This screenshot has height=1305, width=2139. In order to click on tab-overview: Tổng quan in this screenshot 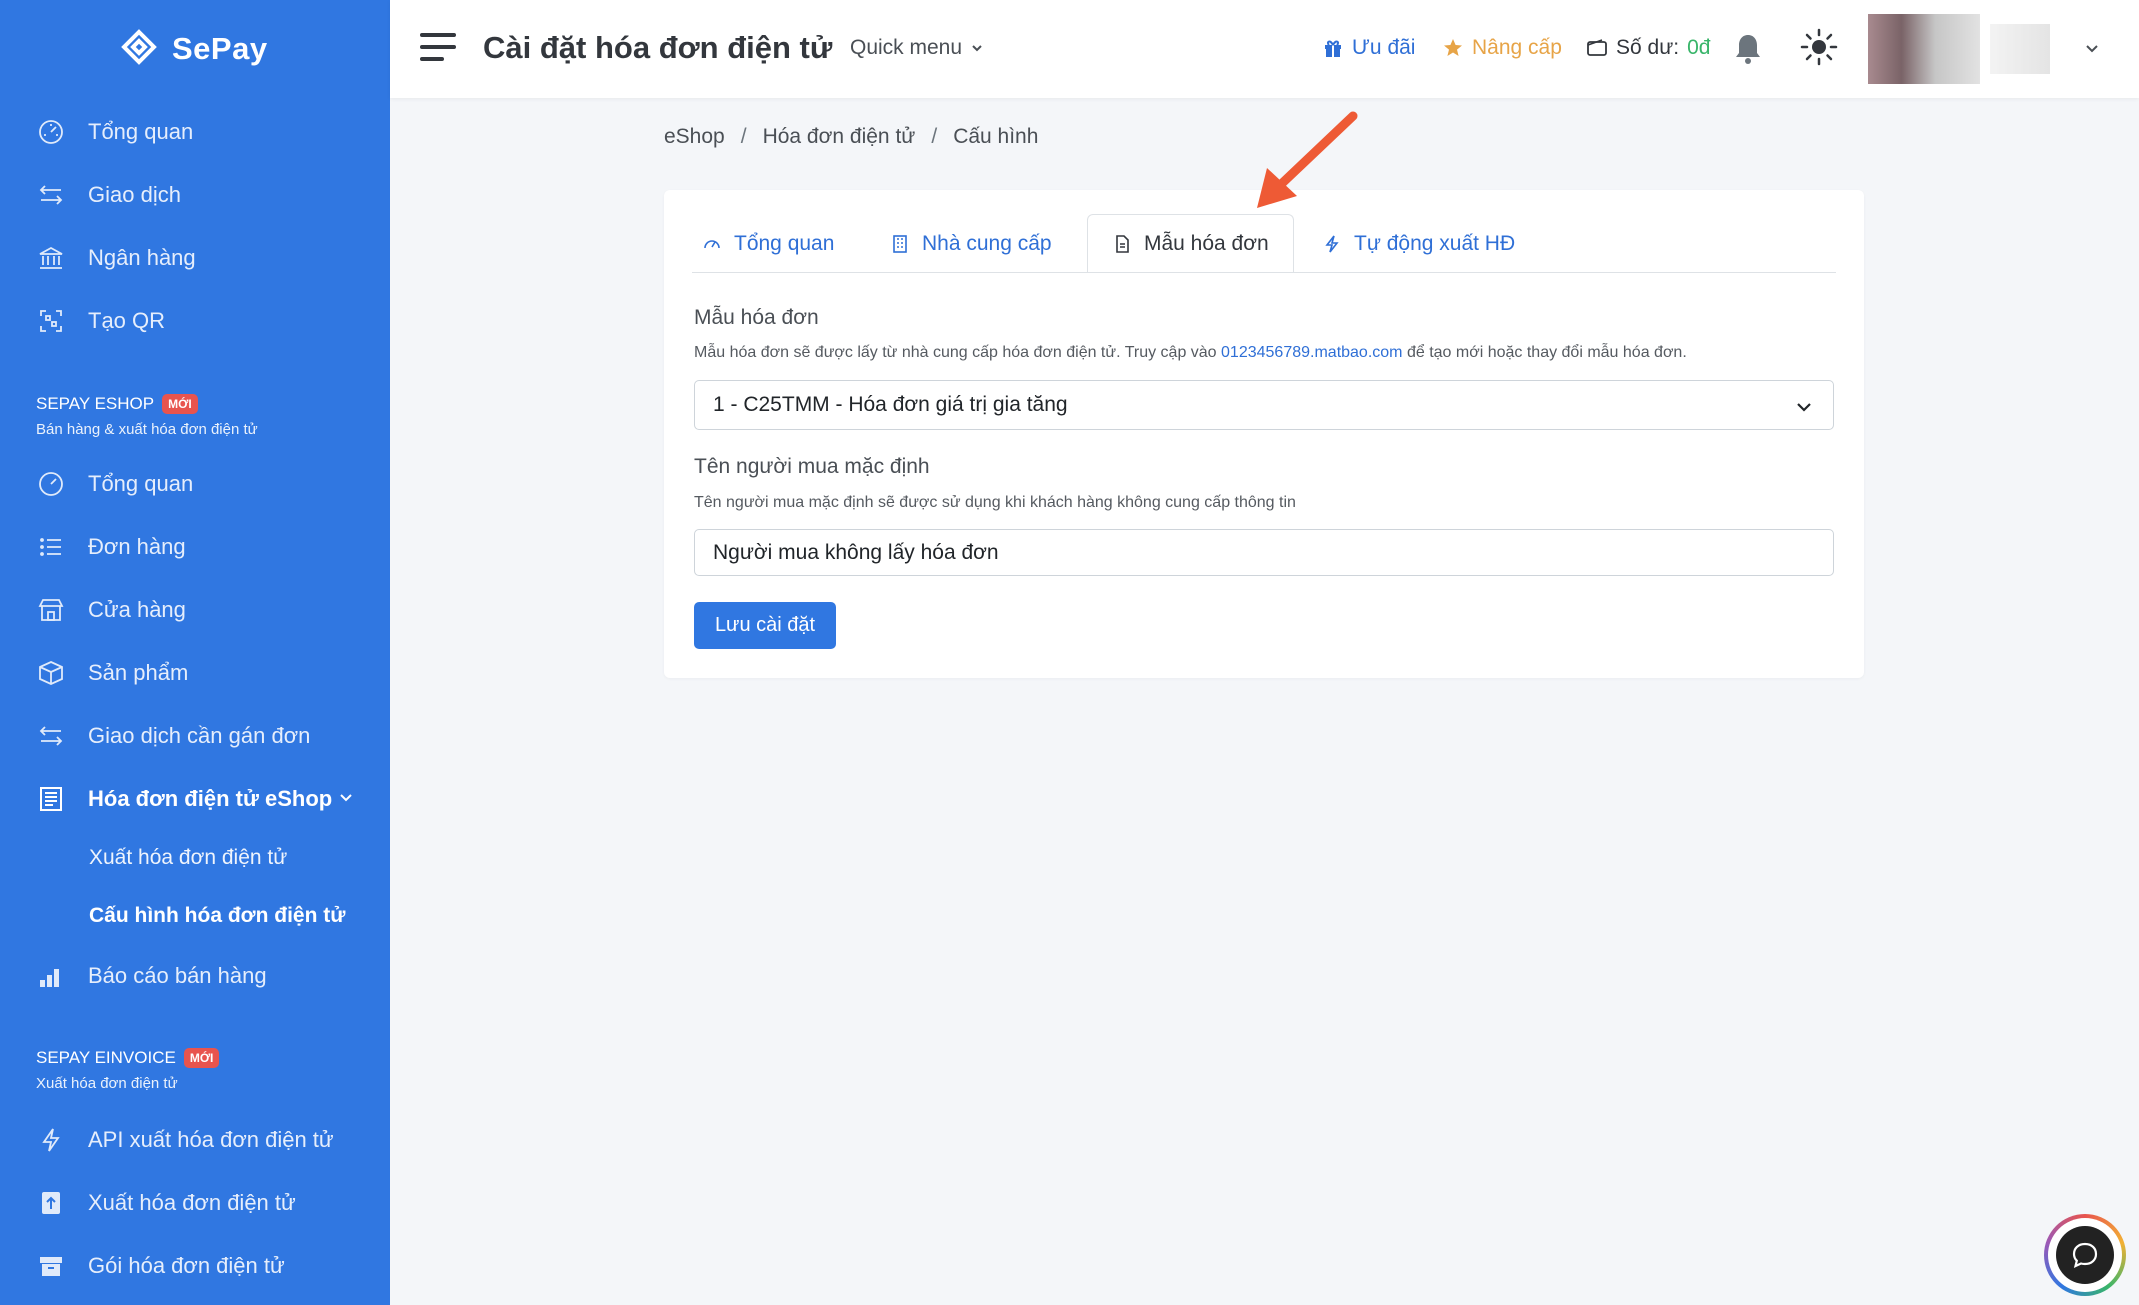, I will do `click(768, 243)`.